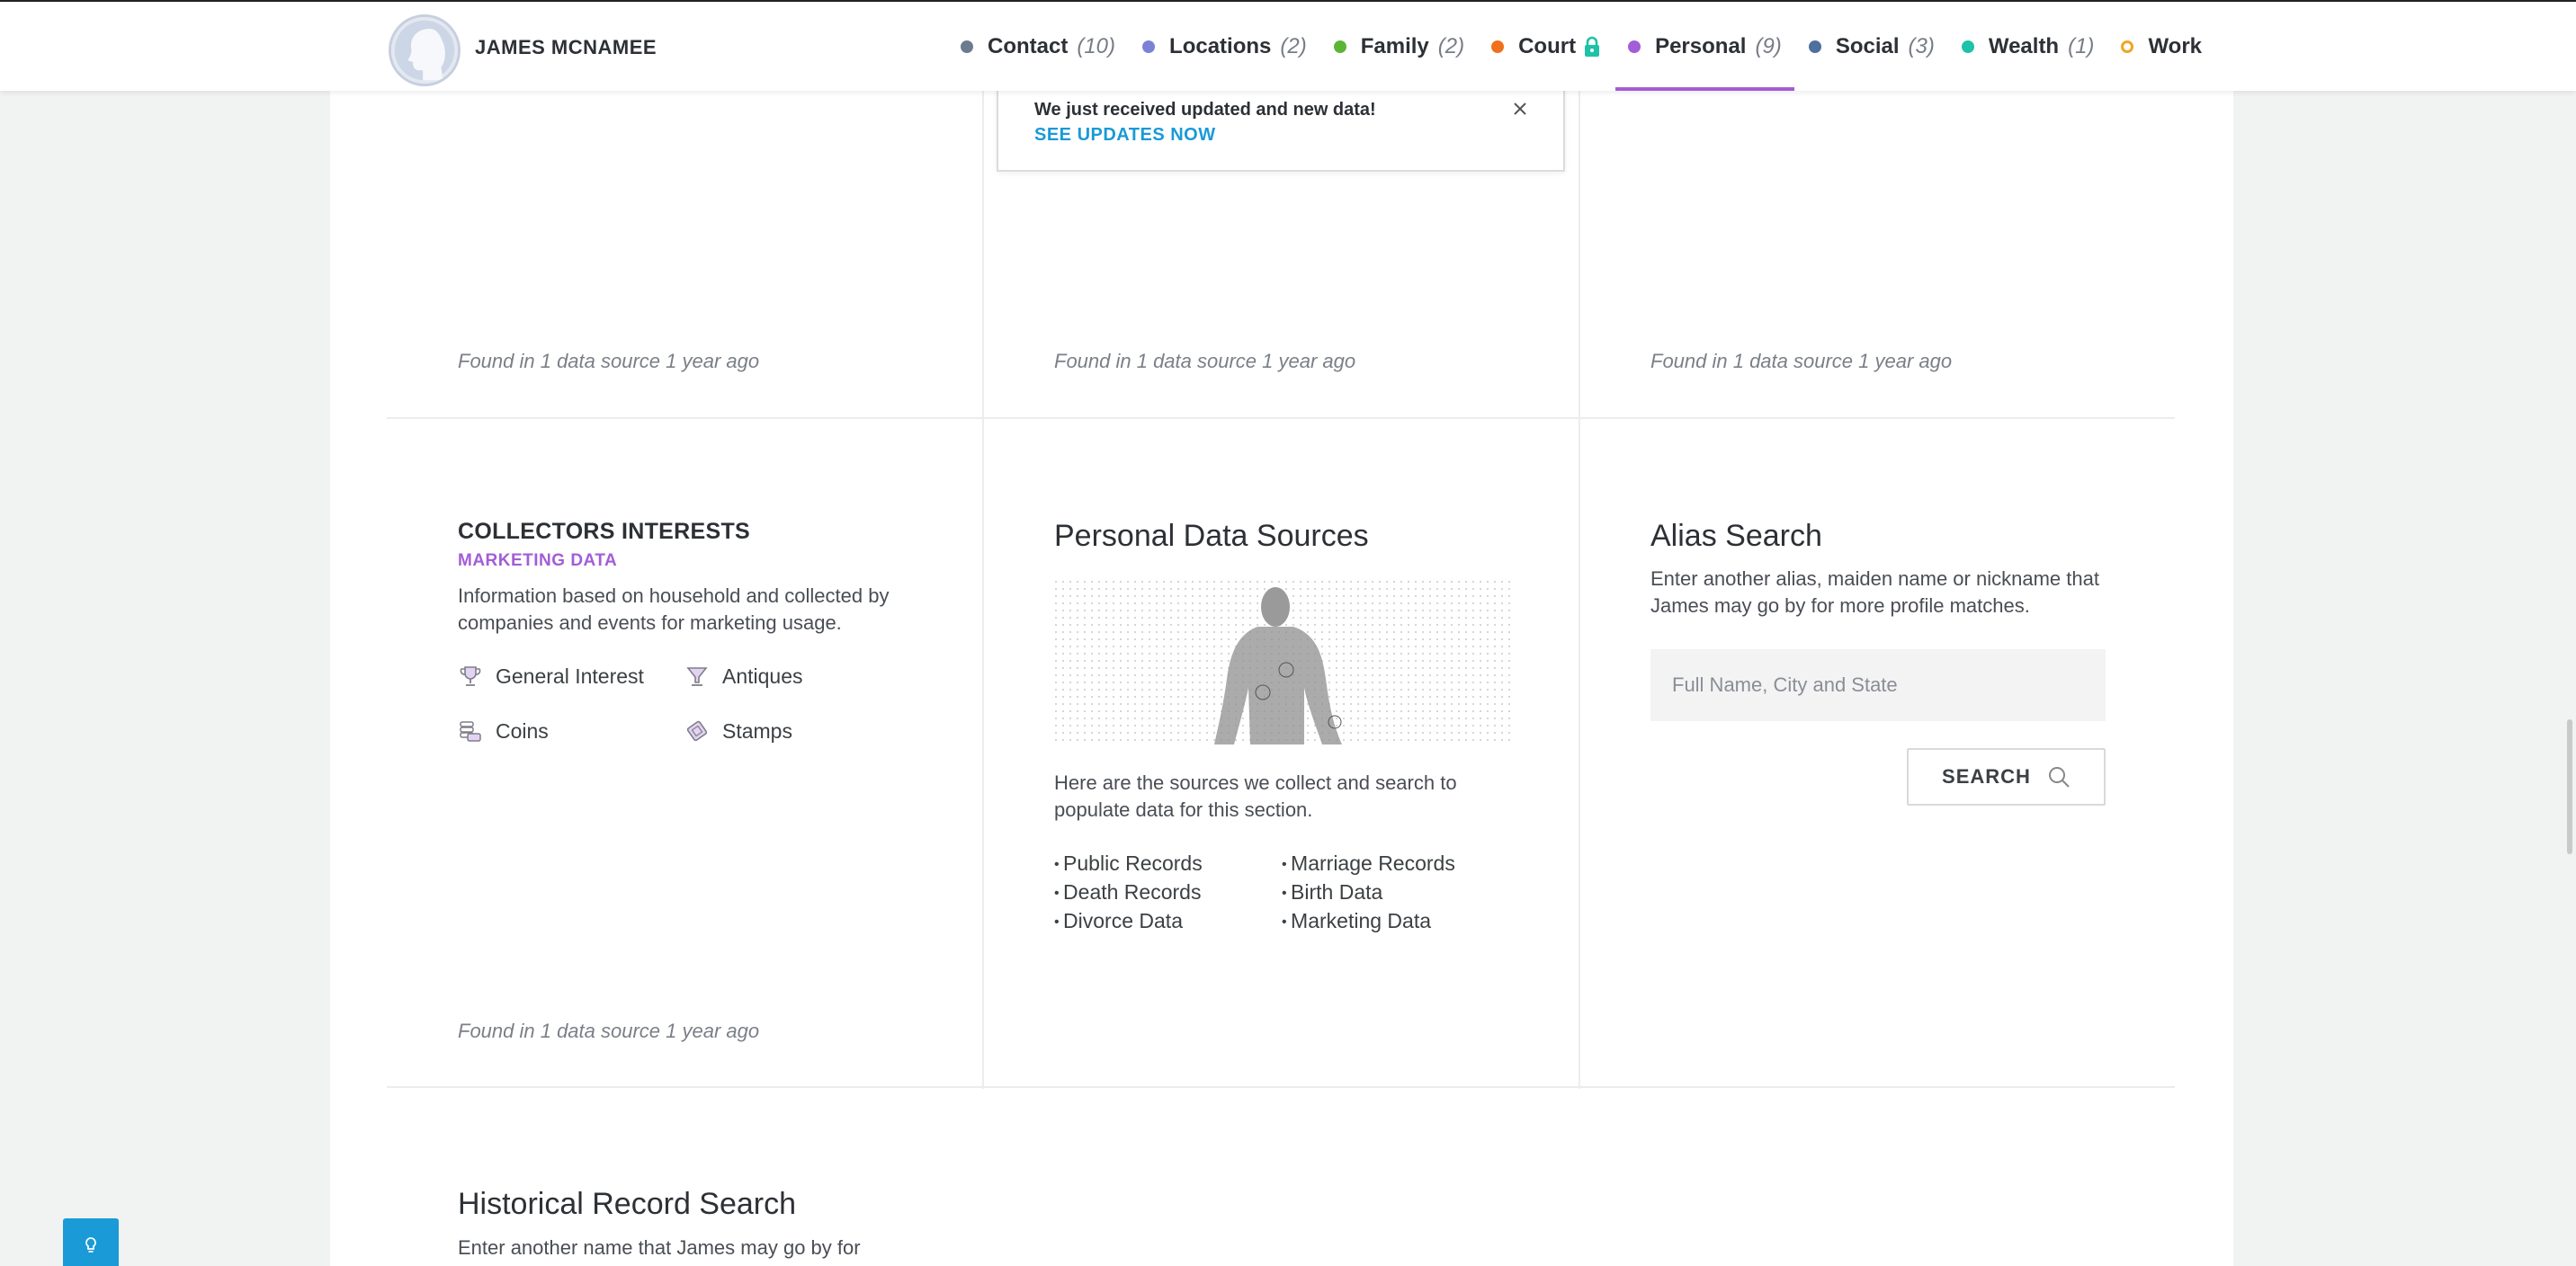 Image resolution: width=2576 pixels, height=1266 pixels. What do you see at coordinates (1967, 46) in the screenshot?
I see `wealth-dot-icon` at bounding box center [1967, 46].